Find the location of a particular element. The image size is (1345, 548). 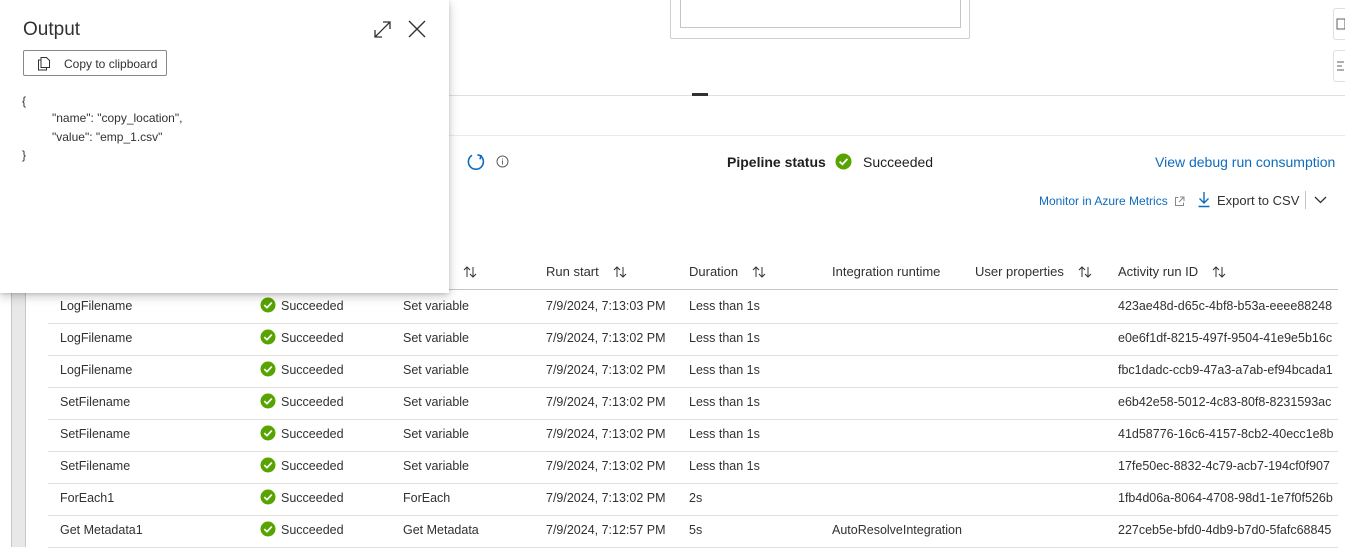

copy-to-clipboard-button: Copy to clipboard is located at coordinates (95, 63).